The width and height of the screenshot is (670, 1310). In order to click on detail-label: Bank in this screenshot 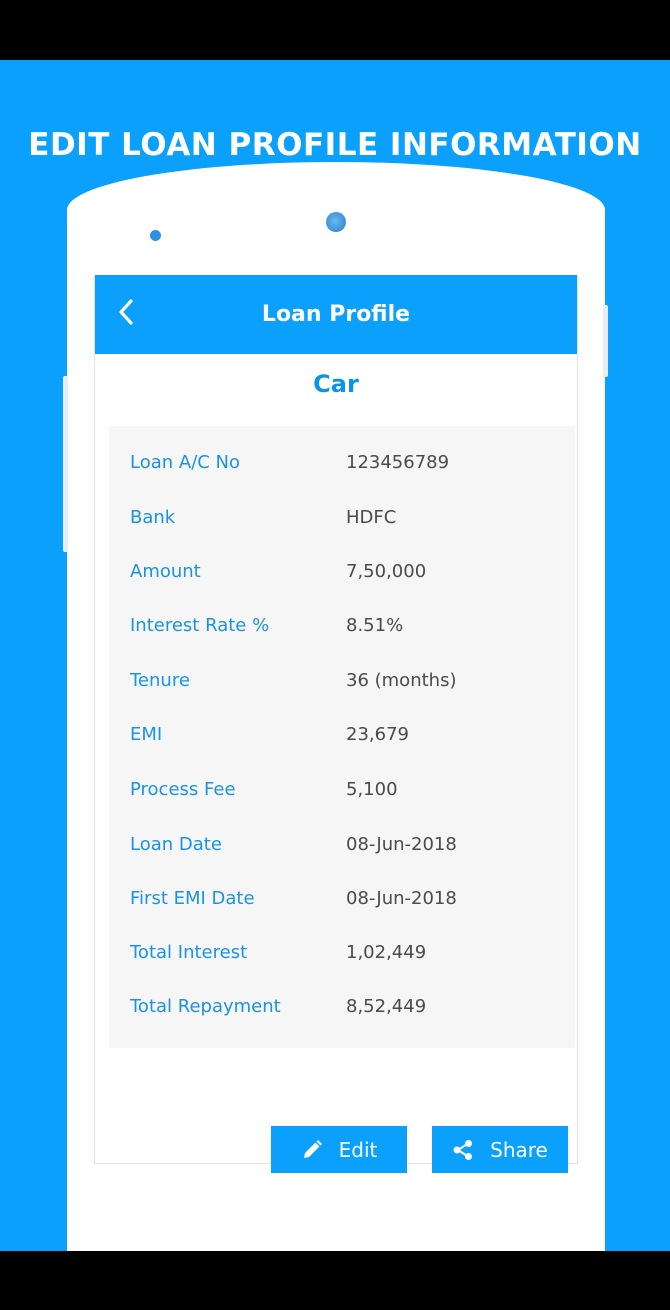, I will do `click(153, 517)`.